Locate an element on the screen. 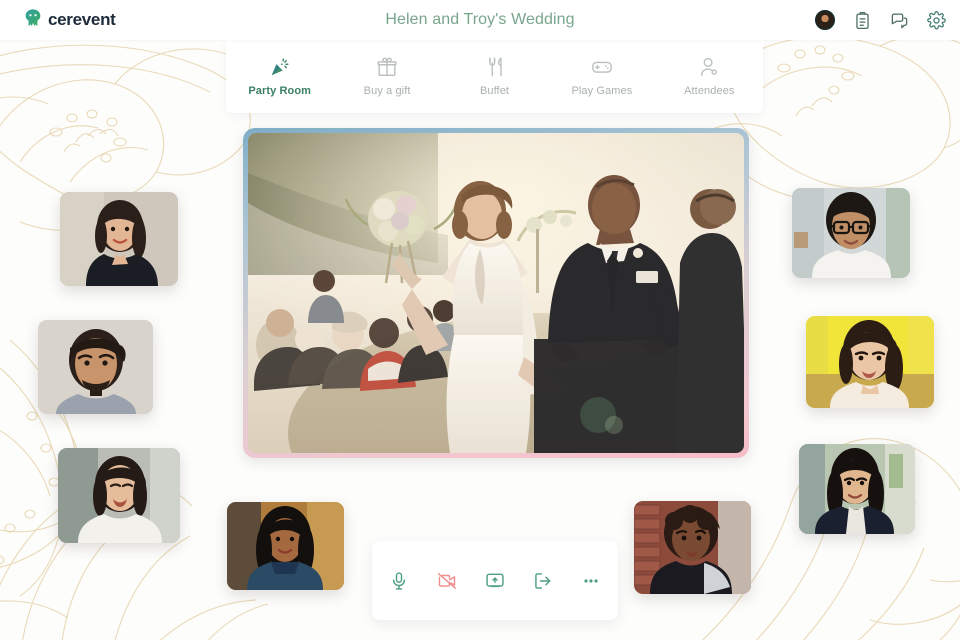 The image size is (960, 640). exit-icon is located at coordinates (543, 581).